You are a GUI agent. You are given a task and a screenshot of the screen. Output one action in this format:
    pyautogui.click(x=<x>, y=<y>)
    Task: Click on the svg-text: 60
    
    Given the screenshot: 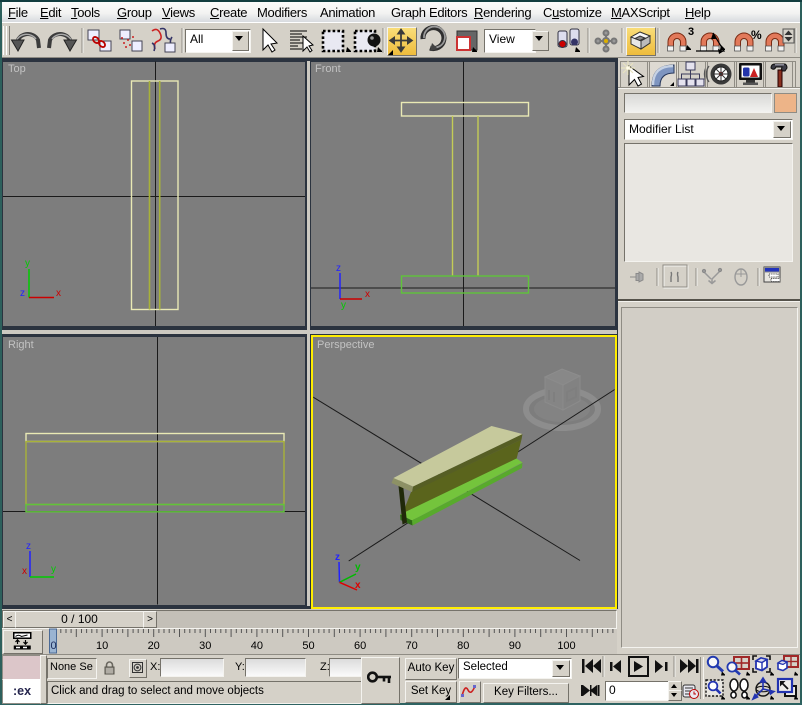 What is the action you would take?
    pyautogui.click(x=360, y=646)
    